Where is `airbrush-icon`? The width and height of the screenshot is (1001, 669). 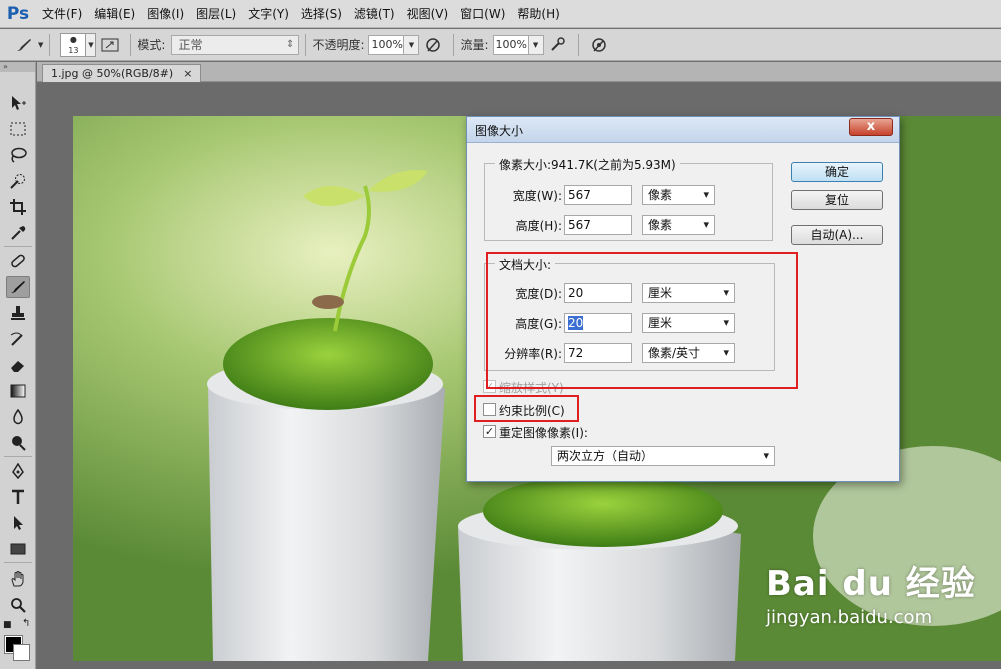
airbrush-icon is located at coordinates (558, 45).